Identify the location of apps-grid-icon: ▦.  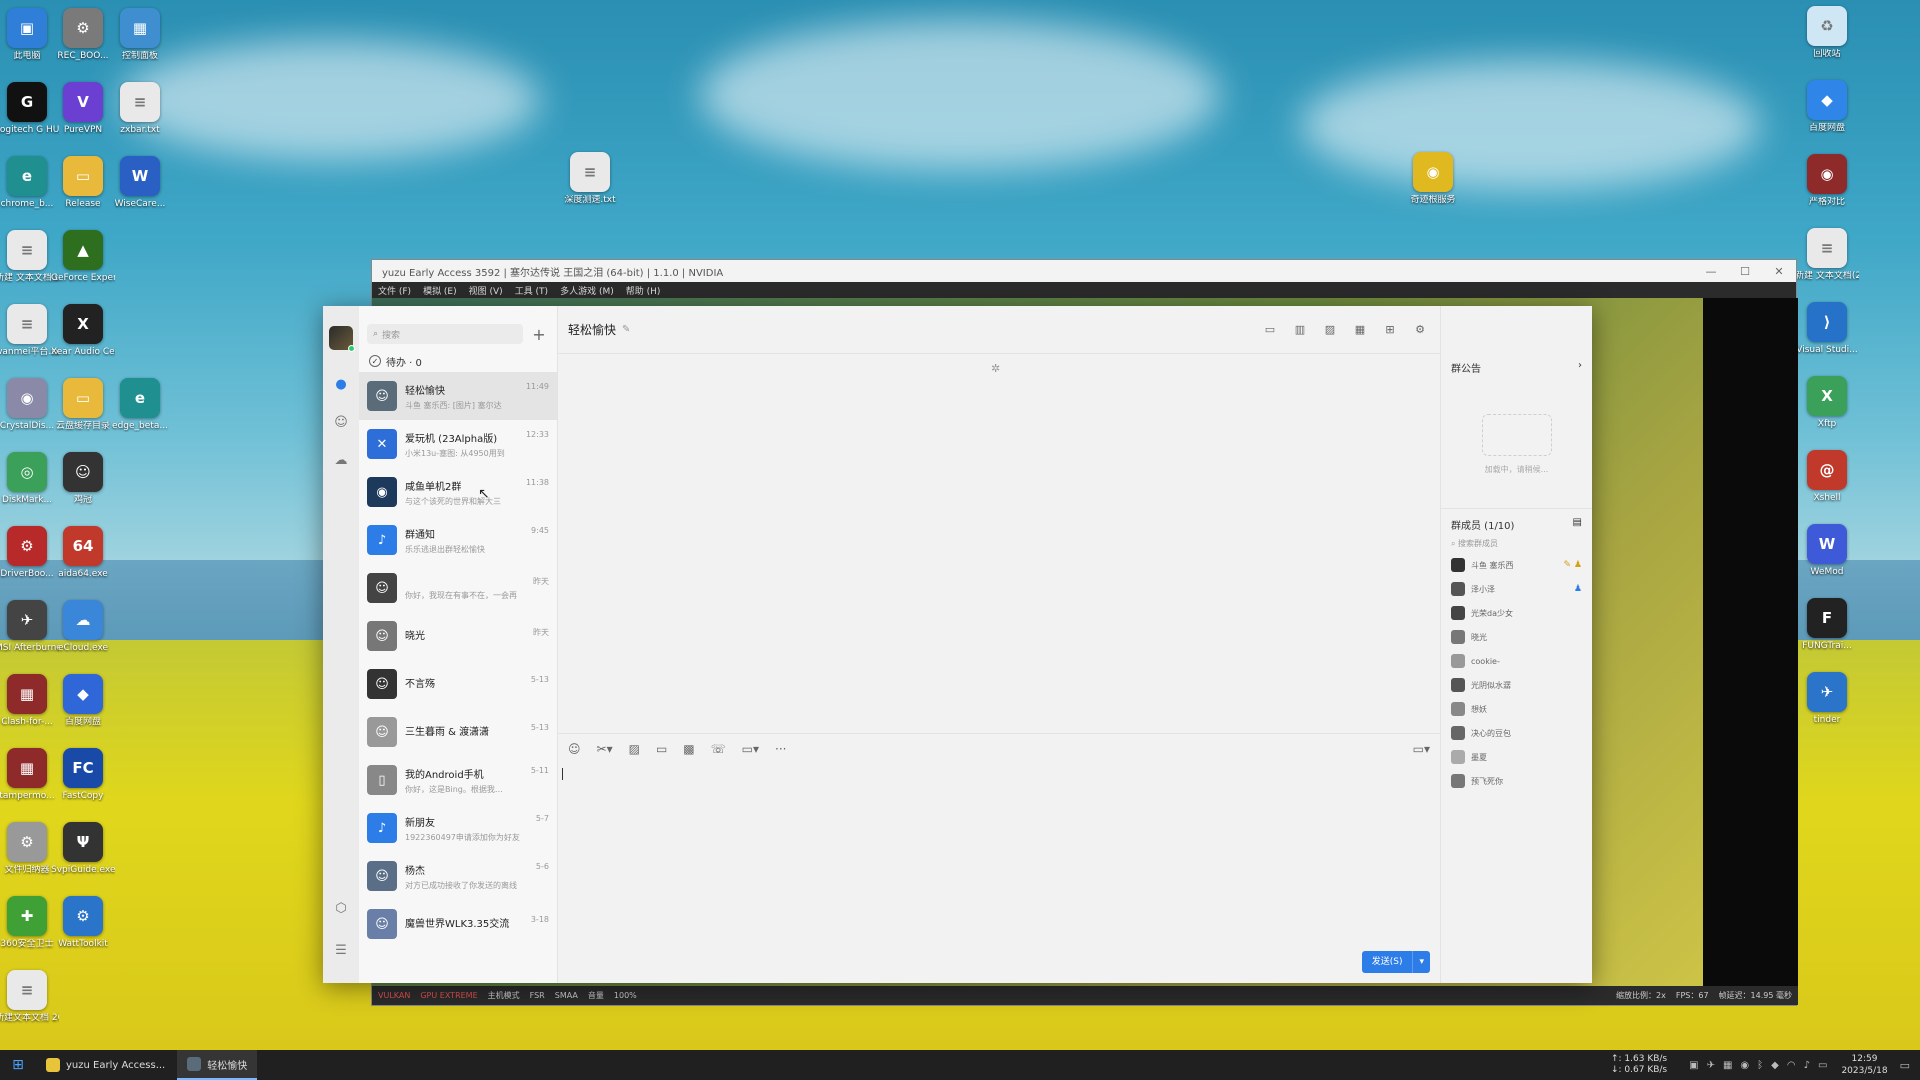
(1360, 329).